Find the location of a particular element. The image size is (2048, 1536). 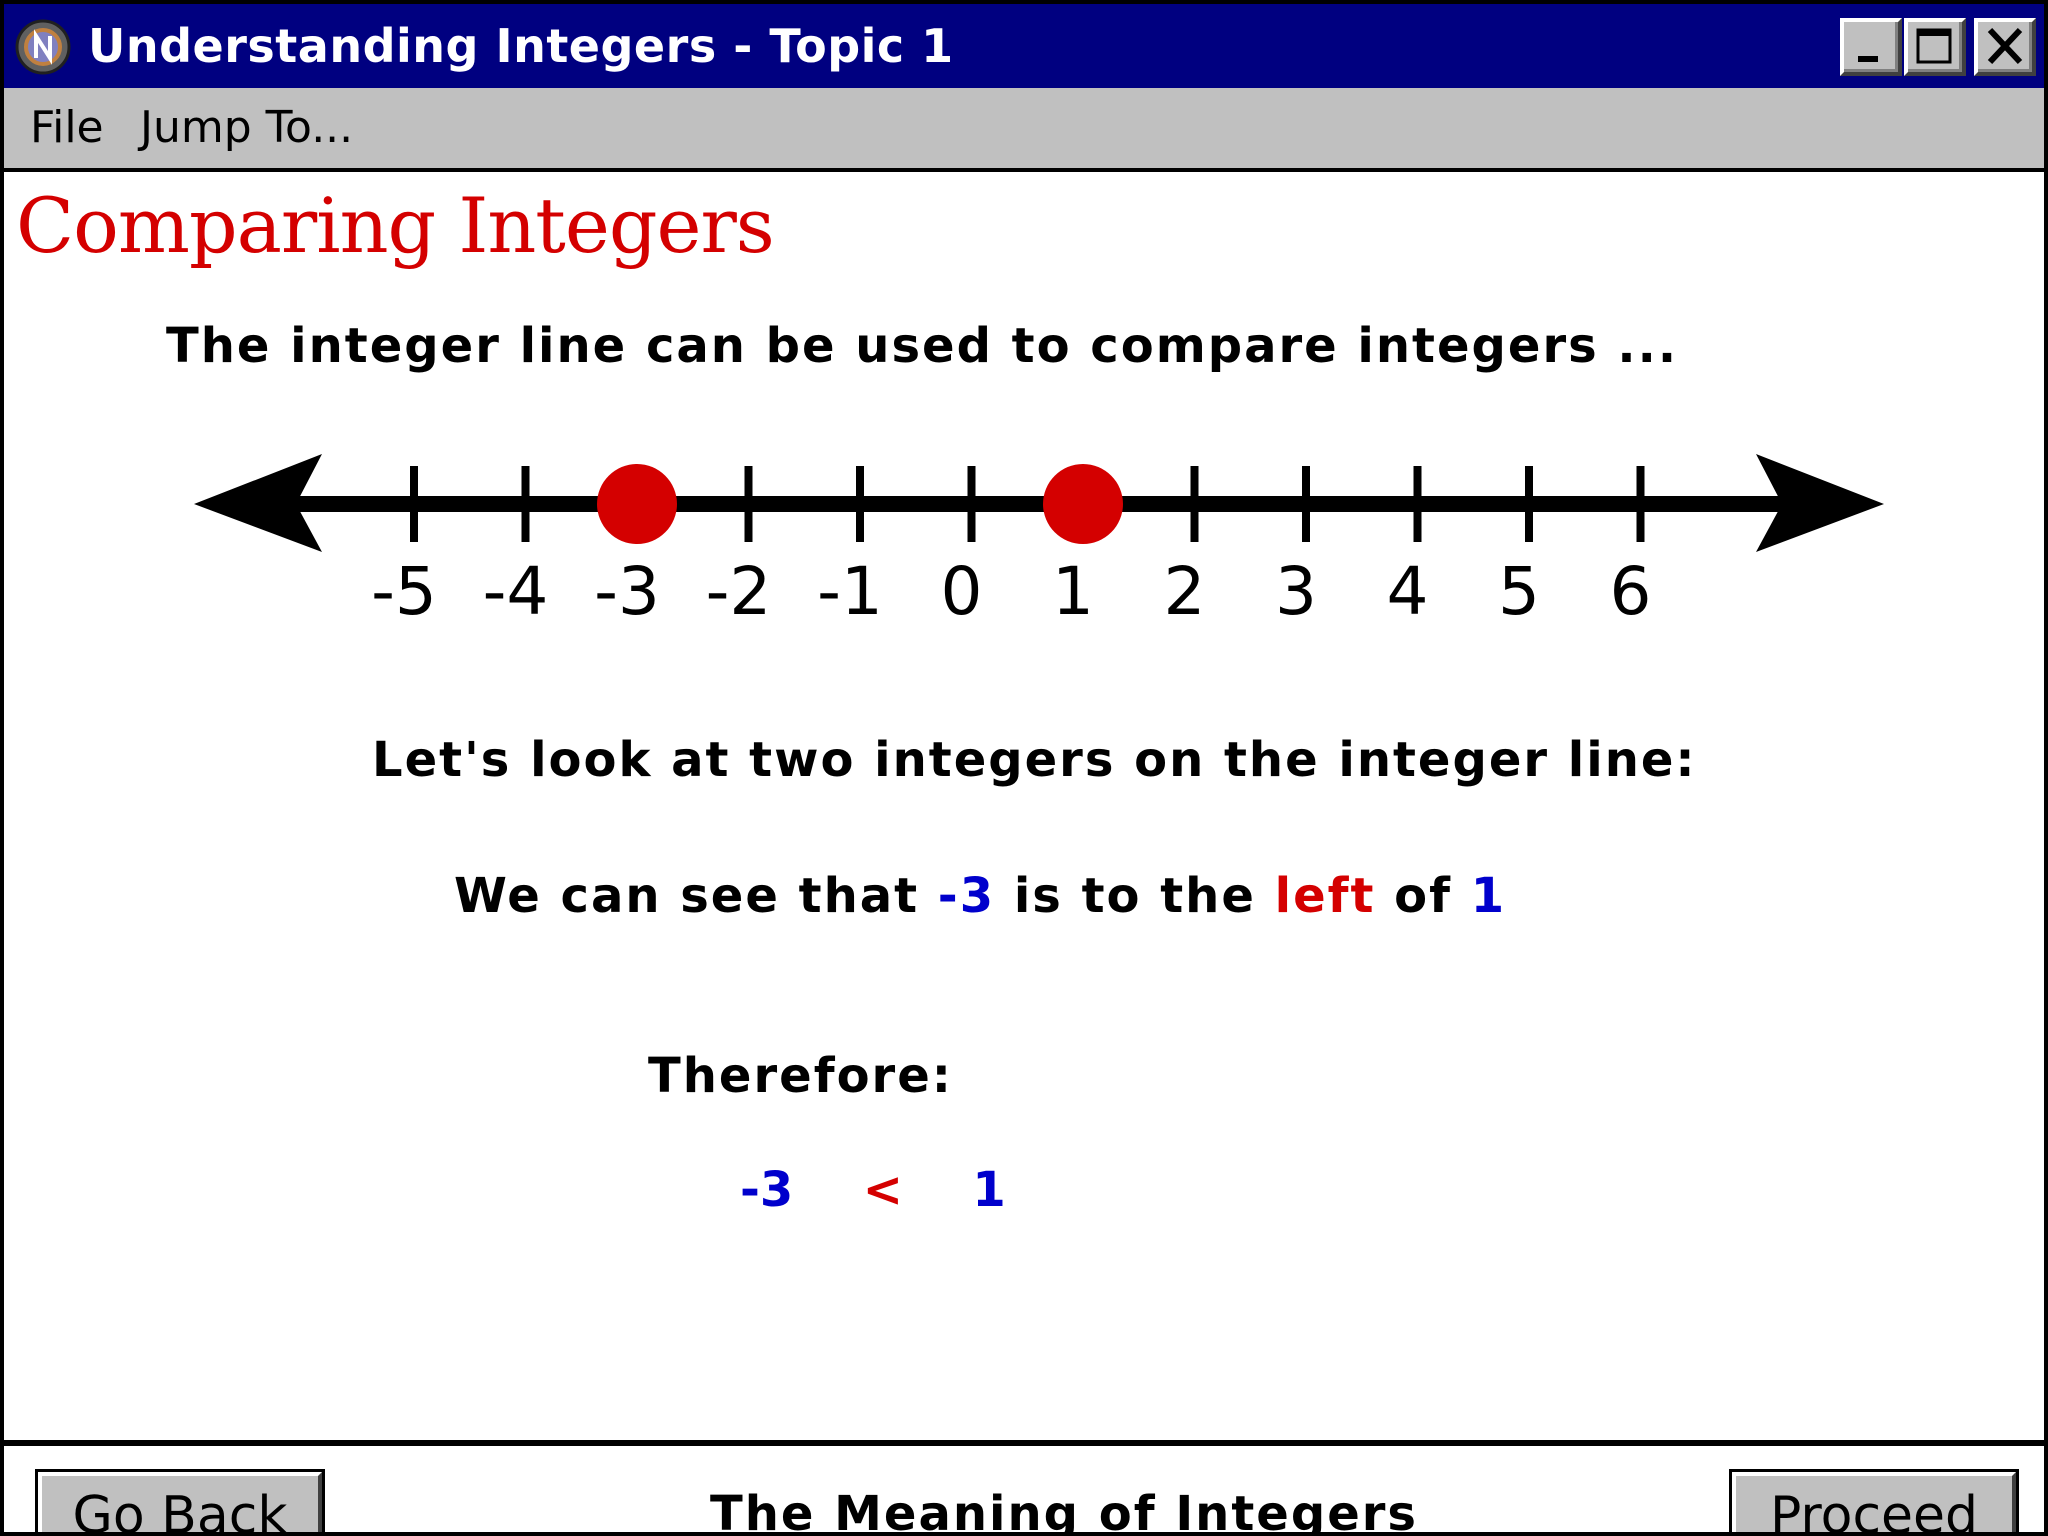

tick-label: -2 is located at coordinates (739, 591).